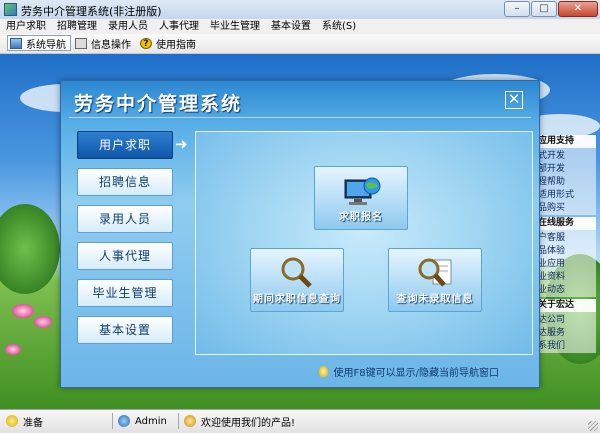 This screenshot has height=433, width=600. I want to click on card-label: 查询未录取信息, so click(435, 299).